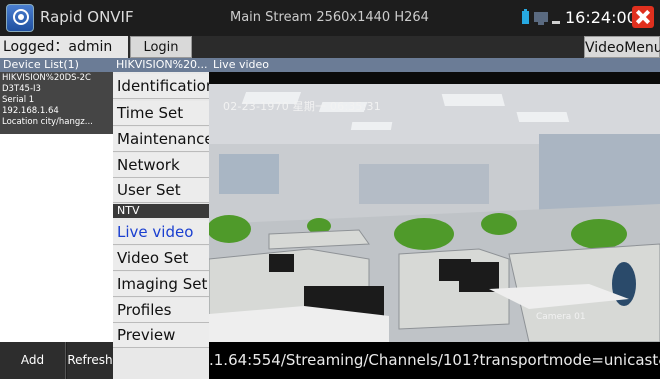  I want to click on clock: 16:24:00, so click(601, 17).